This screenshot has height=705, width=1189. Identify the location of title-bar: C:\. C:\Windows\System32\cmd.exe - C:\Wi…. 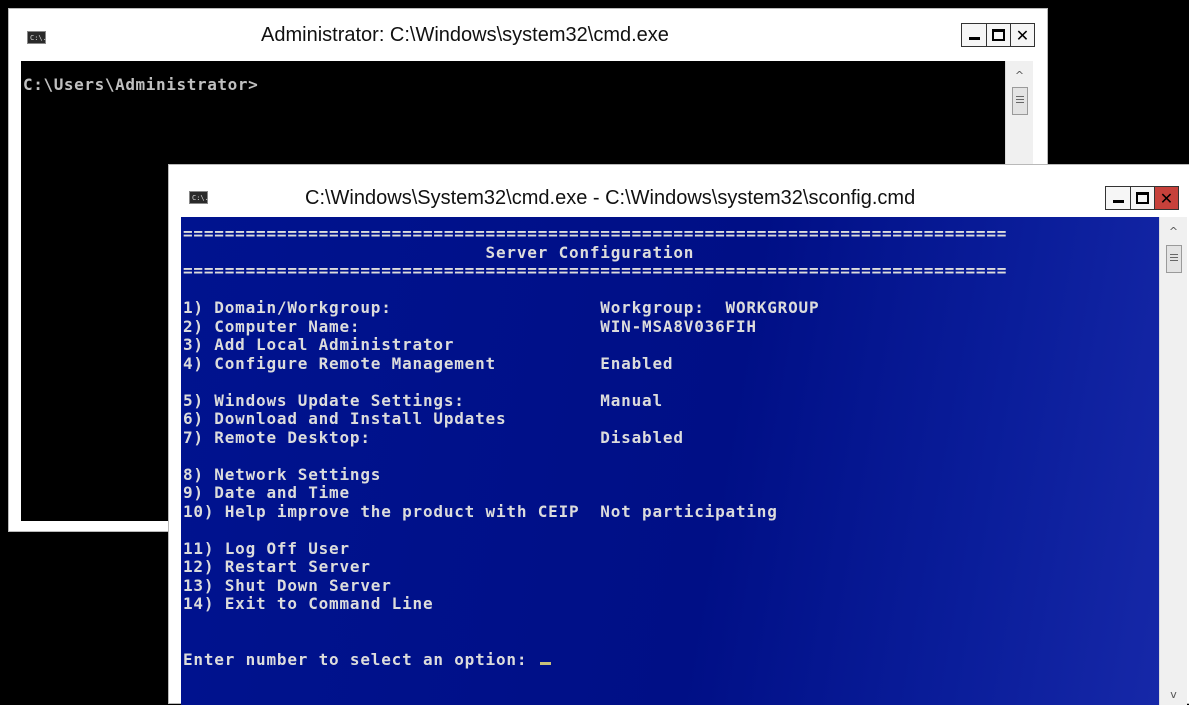
(679, 191).